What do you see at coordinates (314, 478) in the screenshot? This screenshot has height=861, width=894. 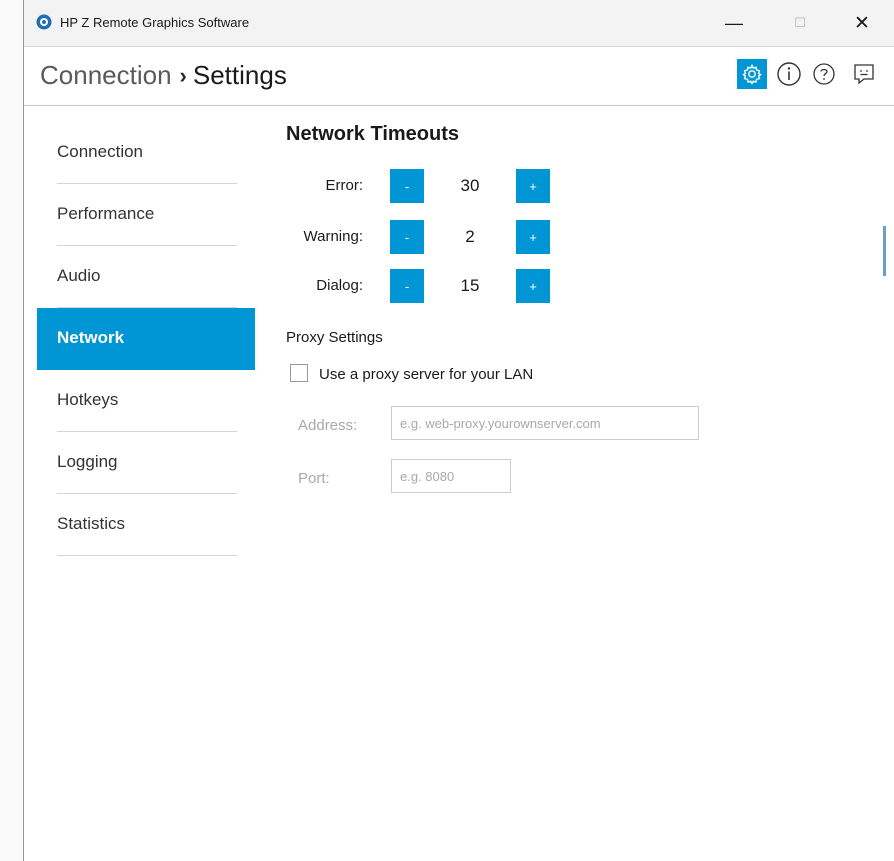 I see `port-label: Port:` at bounding box center [314, 478].